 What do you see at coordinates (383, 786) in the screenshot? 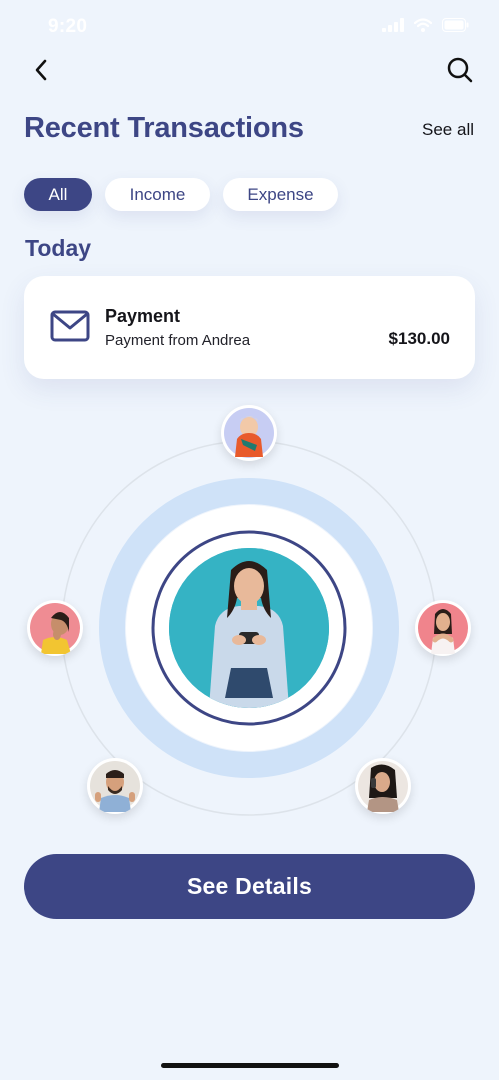
I see `contact-avatar-bottom-right` at bounding box center [383, 786].